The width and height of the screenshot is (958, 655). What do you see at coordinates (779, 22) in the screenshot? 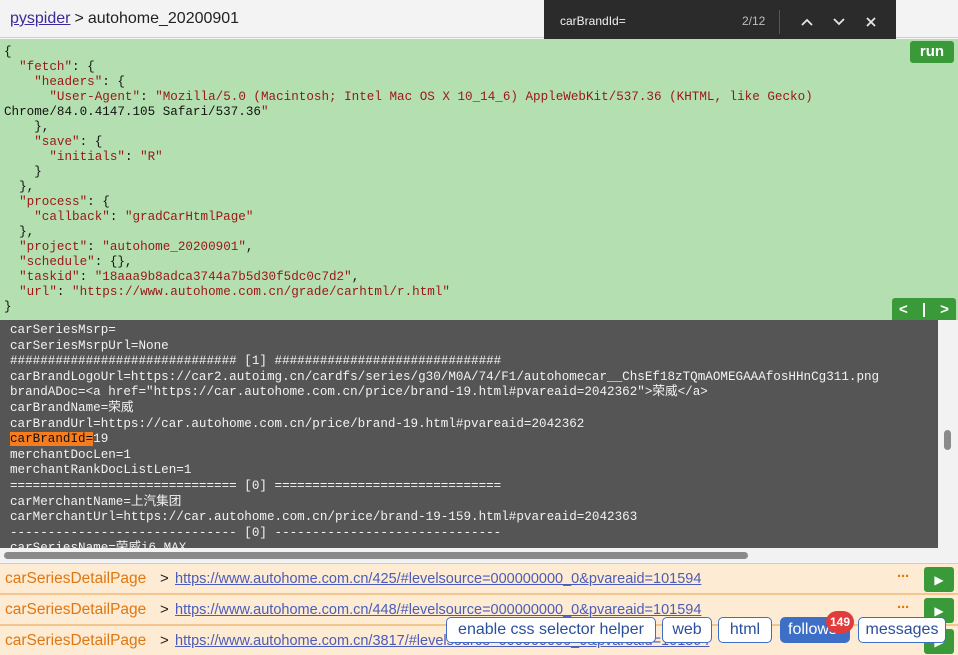
I see `find-divider` at bounding box center [779, 22].